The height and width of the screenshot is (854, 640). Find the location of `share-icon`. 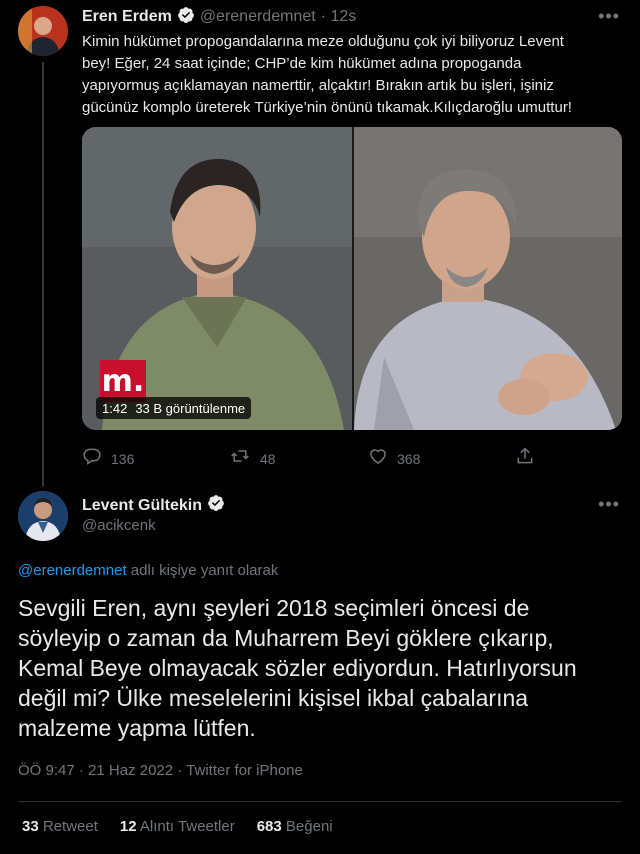

share-icon is located at coordinates (525, 458).